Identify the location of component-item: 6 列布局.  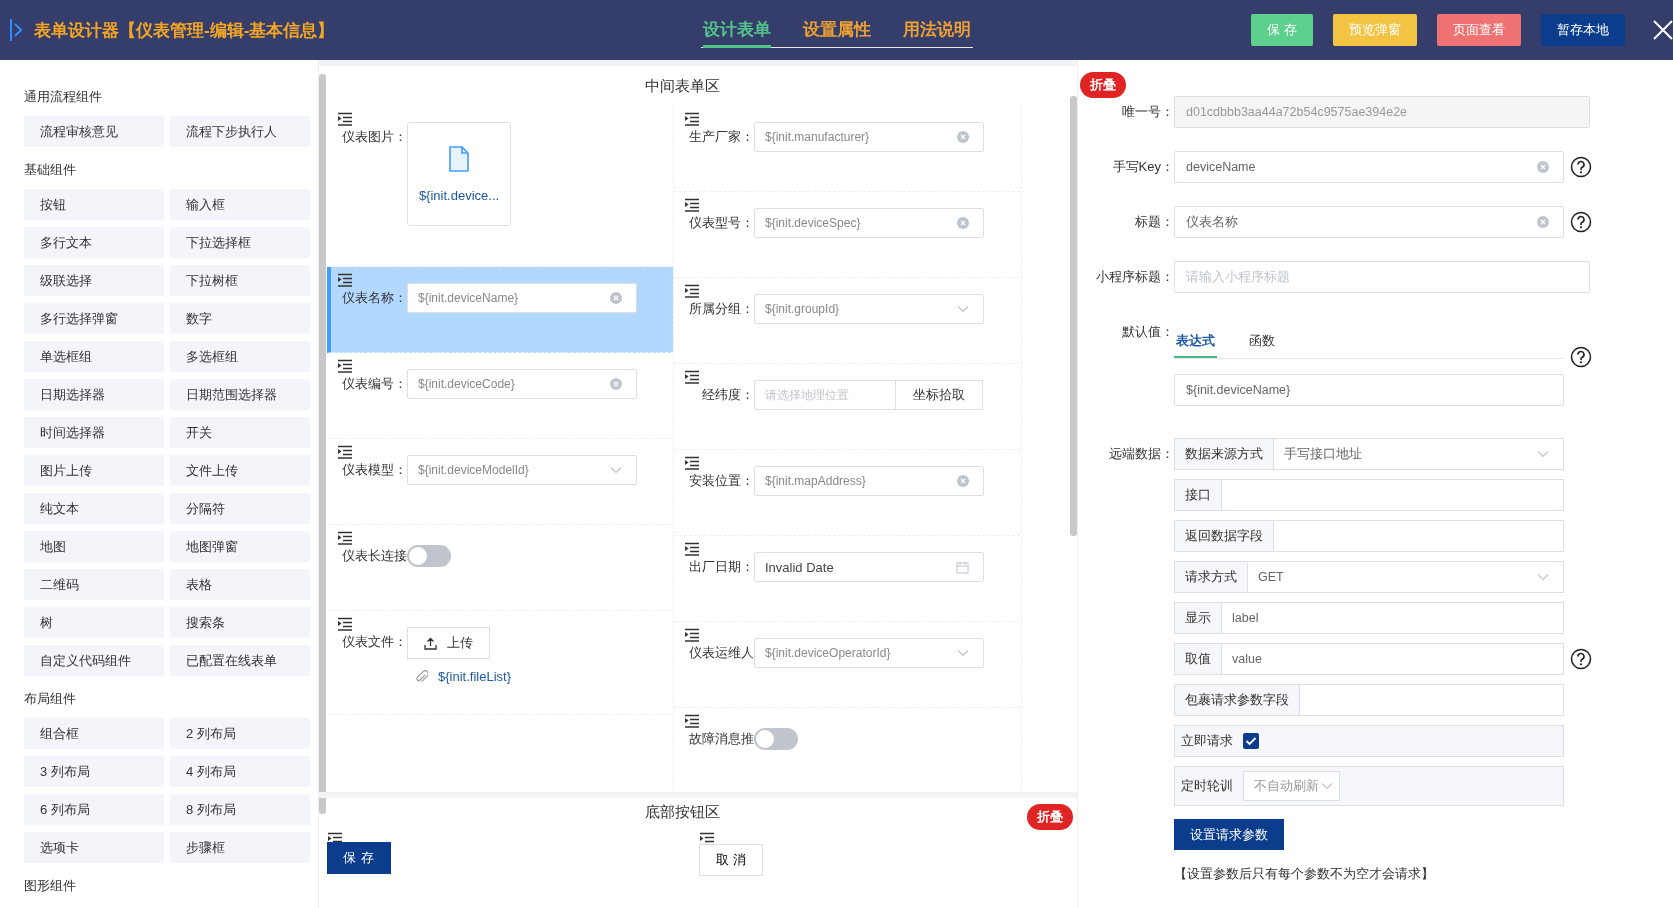
(94, 809).